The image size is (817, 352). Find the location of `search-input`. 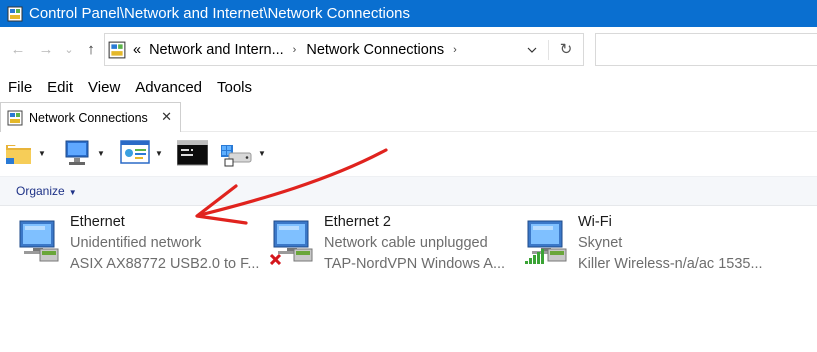

search-input is located at coordinates (706, 49).